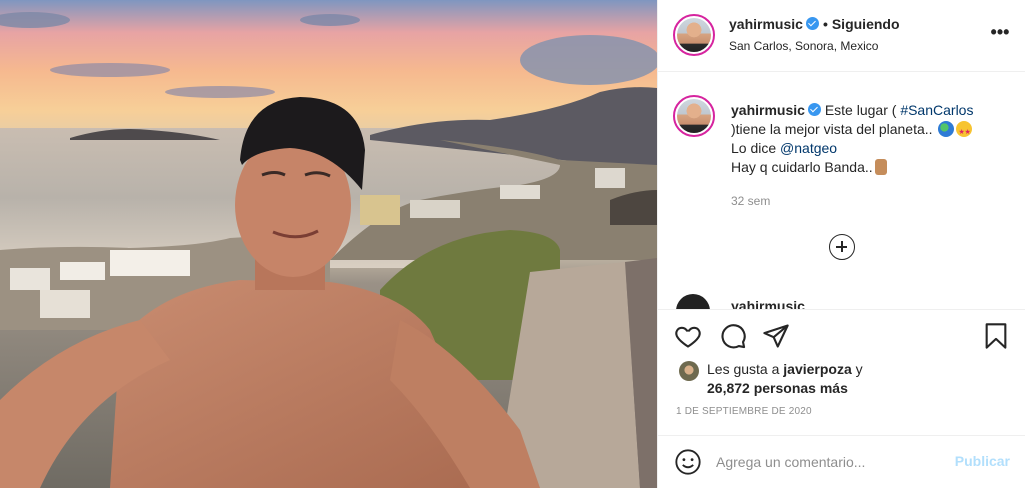 This screenshot has height=488, width=1025. What do you see at coordinates (982, 461) in the screenshot?
I see `publish-button: Publicar` at bounding box center [982, 461].